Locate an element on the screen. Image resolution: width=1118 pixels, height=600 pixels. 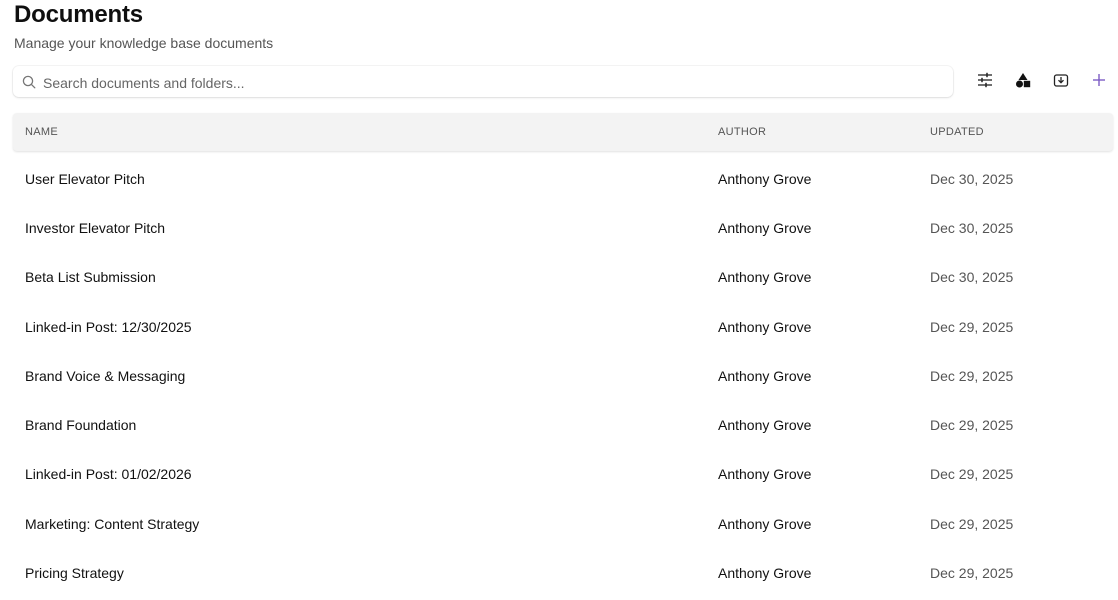
document-name: Brand Foundation is located at coordinates (80, 425).